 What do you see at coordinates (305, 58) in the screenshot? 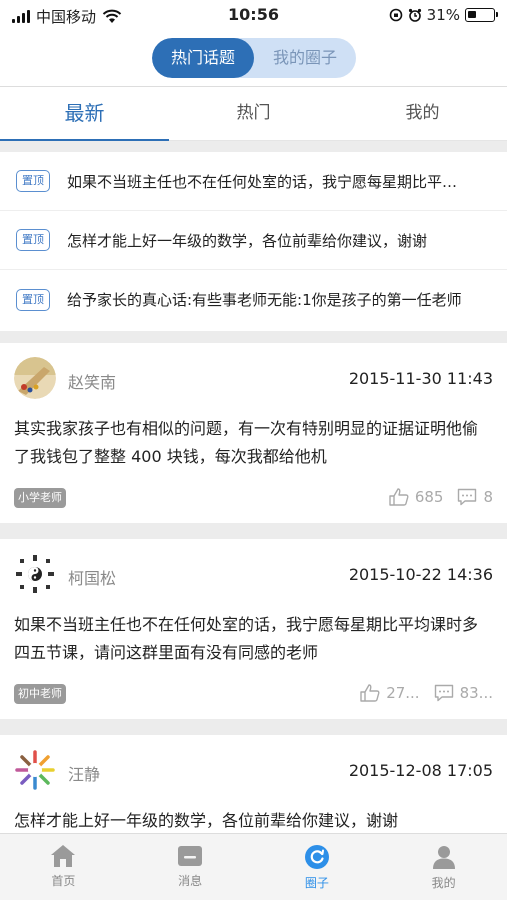
I see `segment-my-circle: 我的圈子` at bounding box center [305, 58].